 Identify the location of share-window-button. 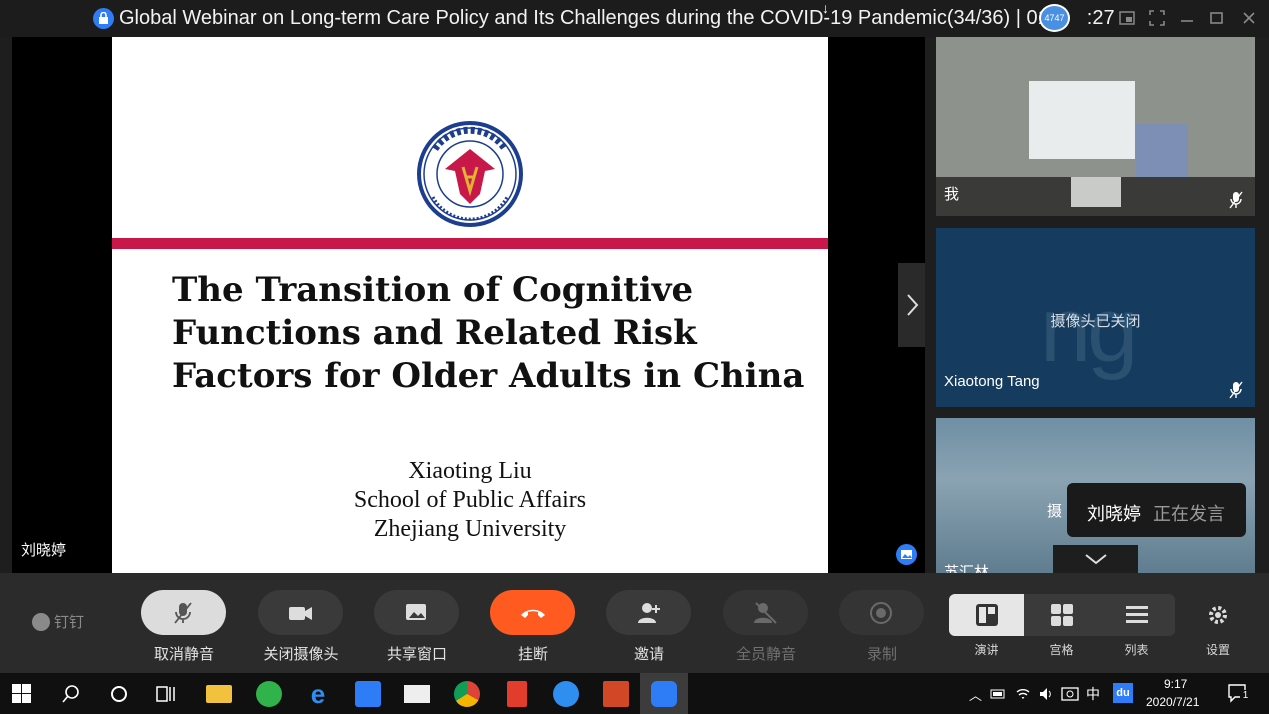
(416, 612).